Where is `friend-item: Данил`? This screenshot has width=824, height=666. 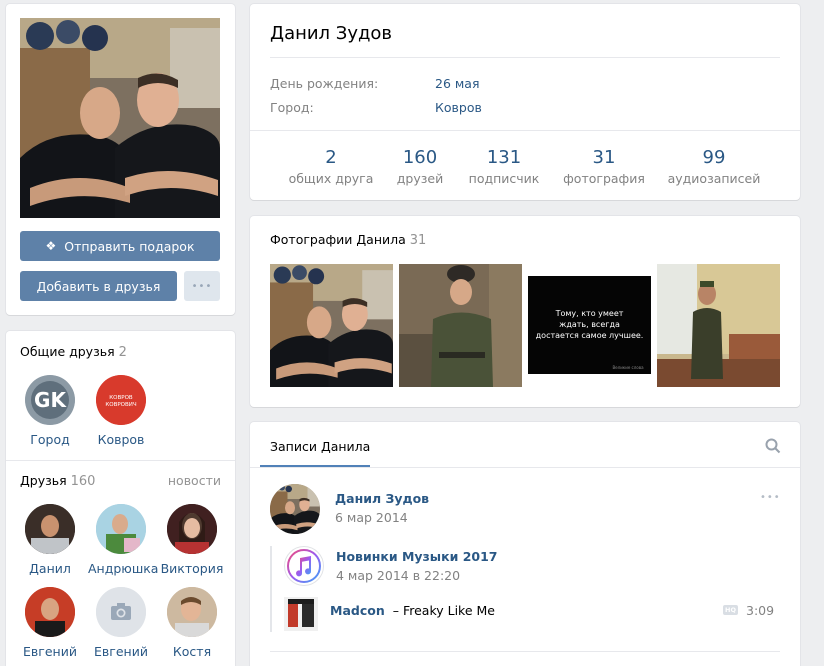
friend-item: Данил is located at coordinates (50, 540).